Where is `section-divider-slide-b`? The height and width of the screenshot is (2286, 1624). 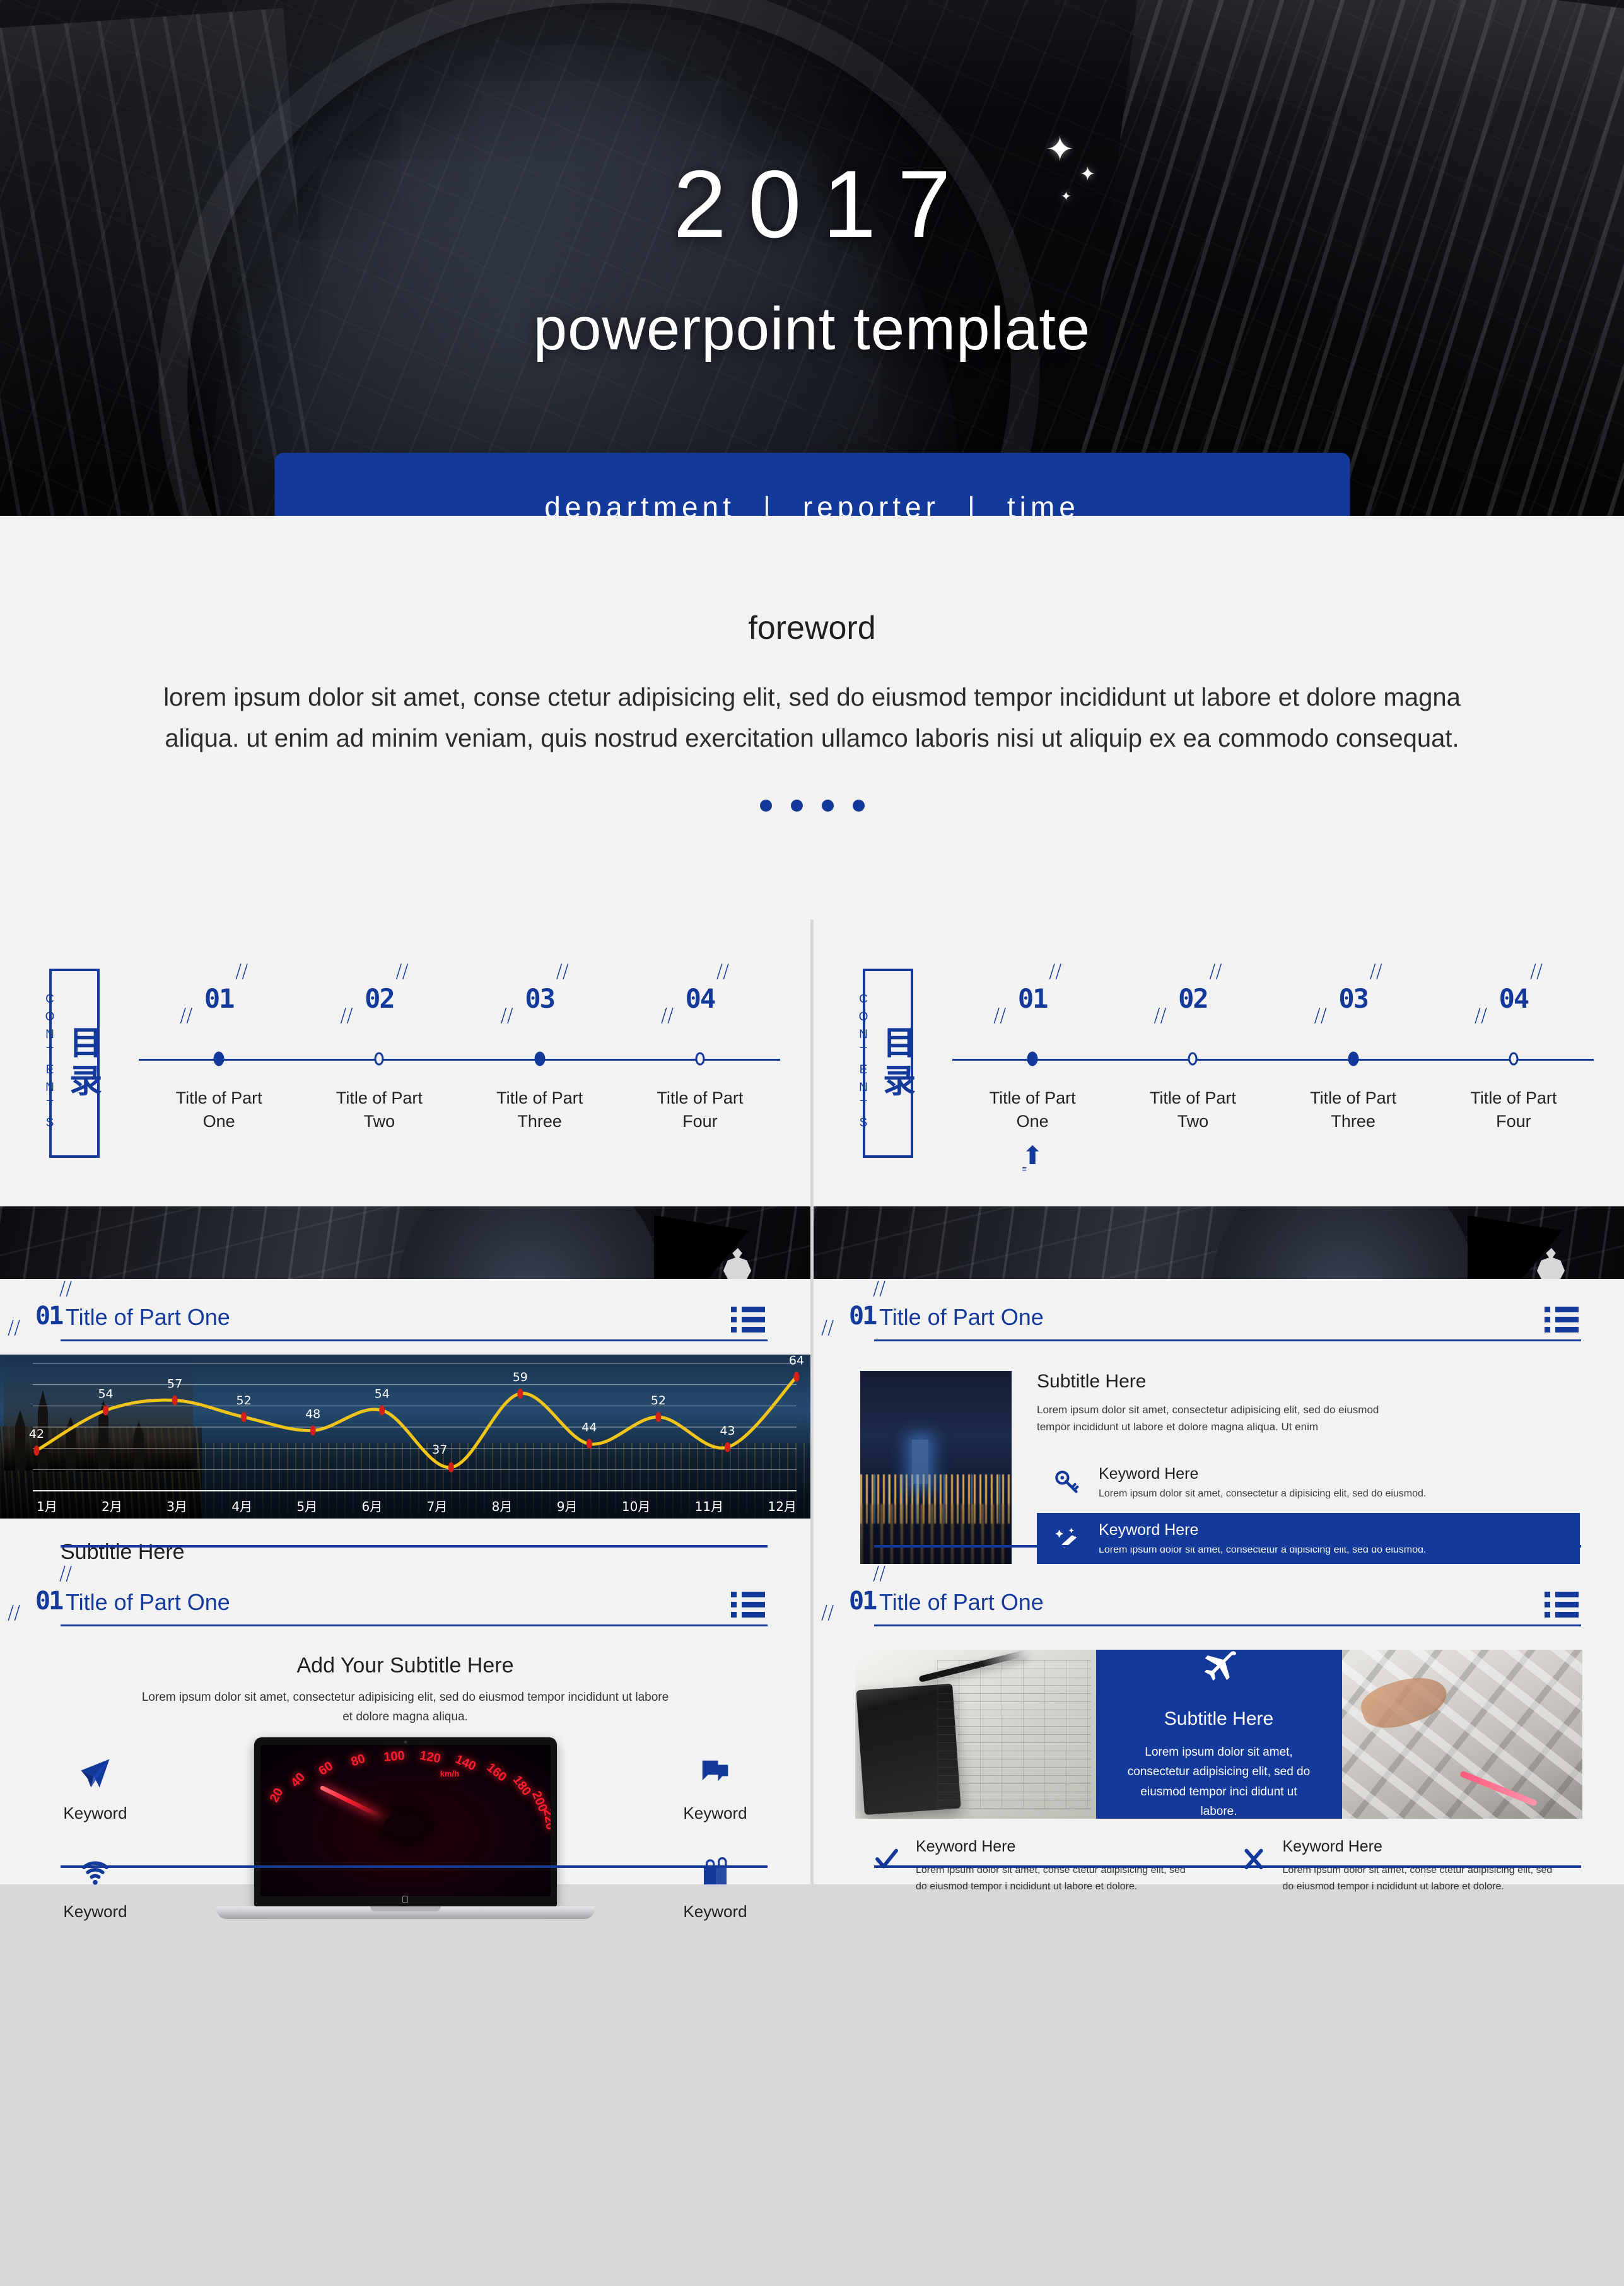 section-divider-slide-b is located at coordinates (1219, 1242).